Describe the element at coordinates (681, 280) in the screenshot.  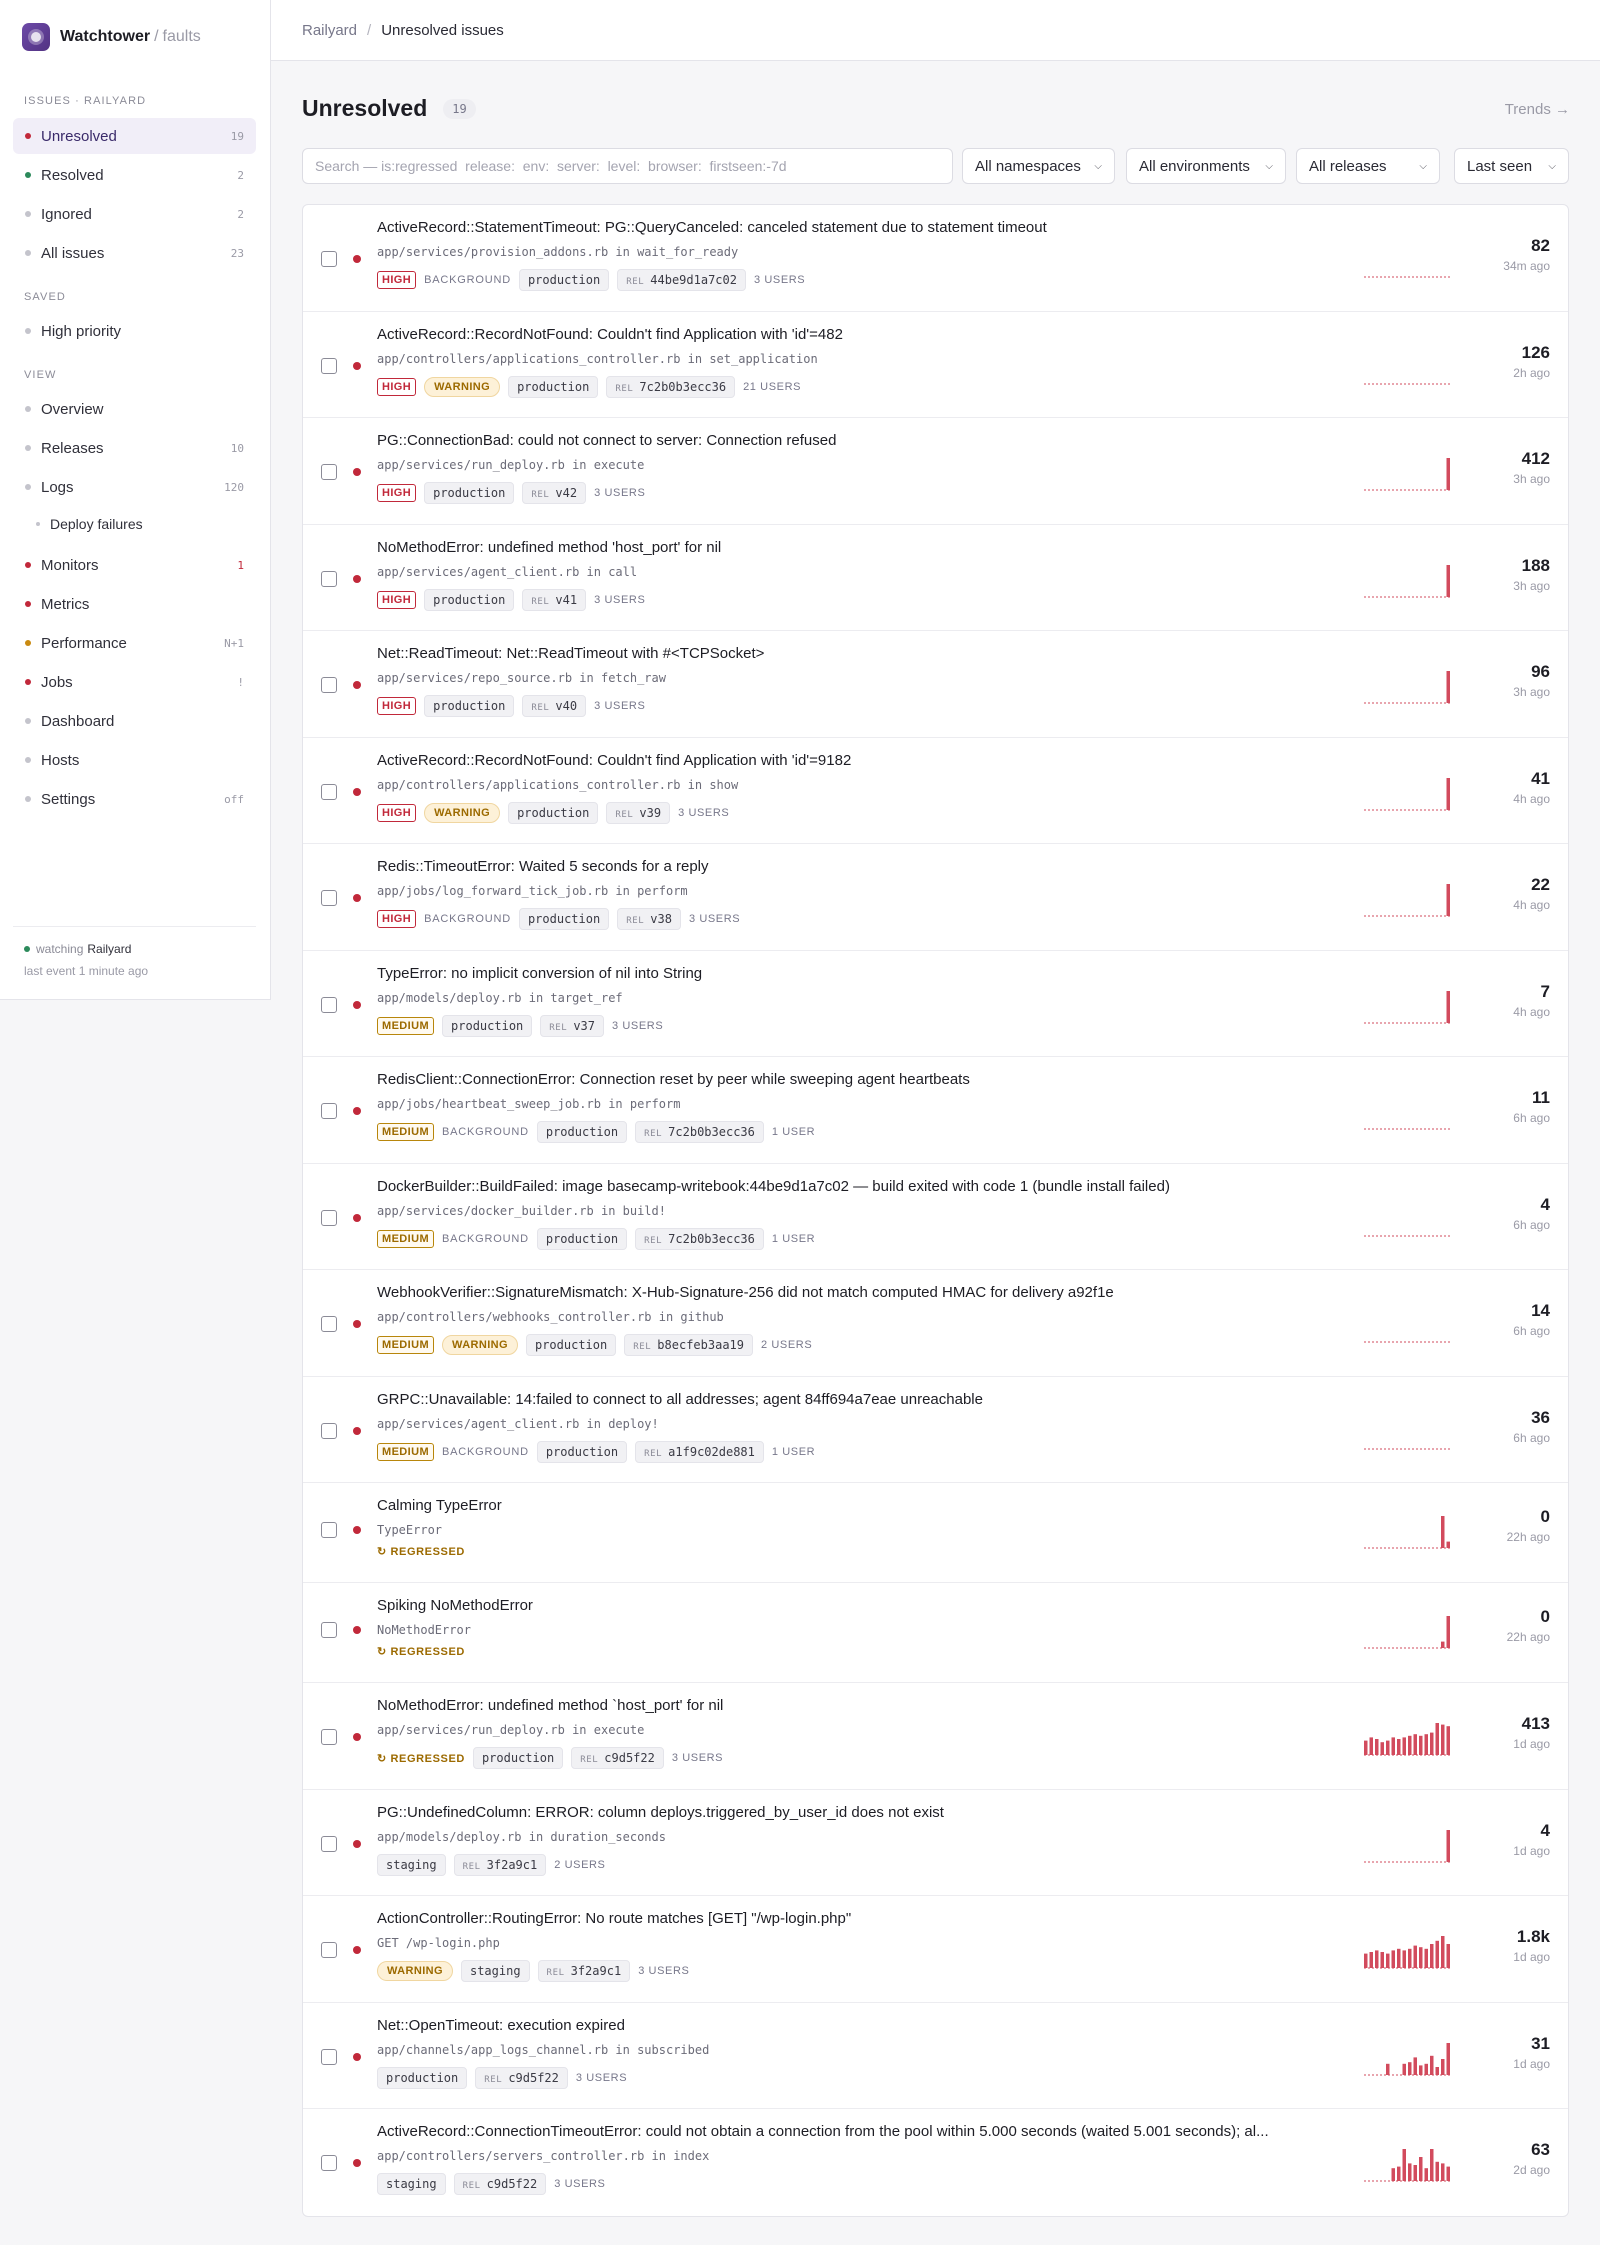
I see `release-tag: REL 44be9d1a7c02` at that location.